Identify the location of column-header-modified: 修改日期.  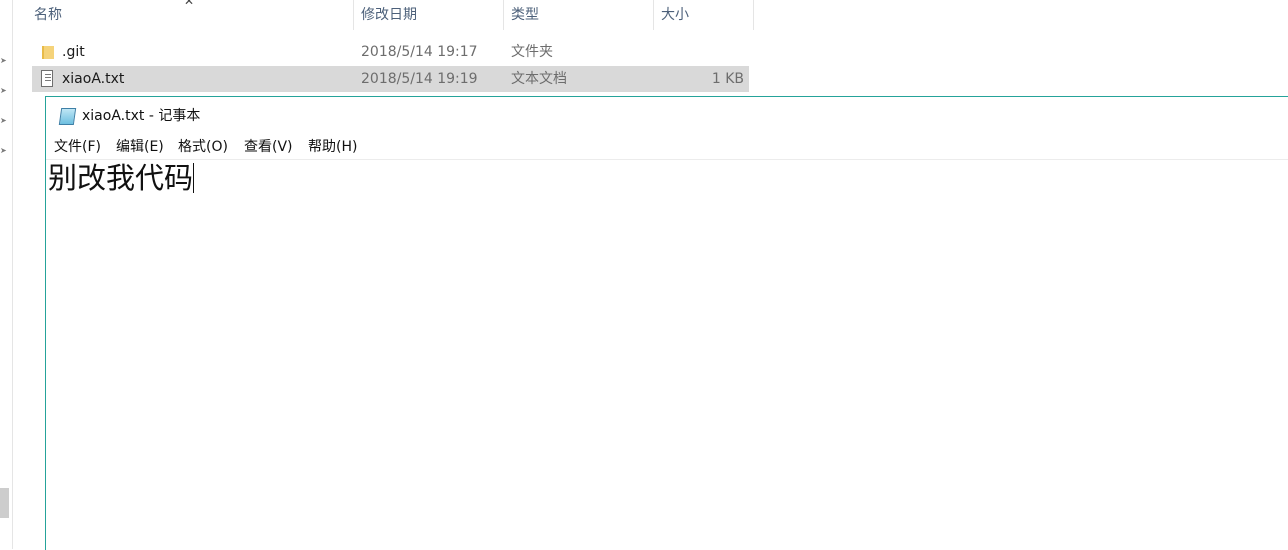
(389, 15).